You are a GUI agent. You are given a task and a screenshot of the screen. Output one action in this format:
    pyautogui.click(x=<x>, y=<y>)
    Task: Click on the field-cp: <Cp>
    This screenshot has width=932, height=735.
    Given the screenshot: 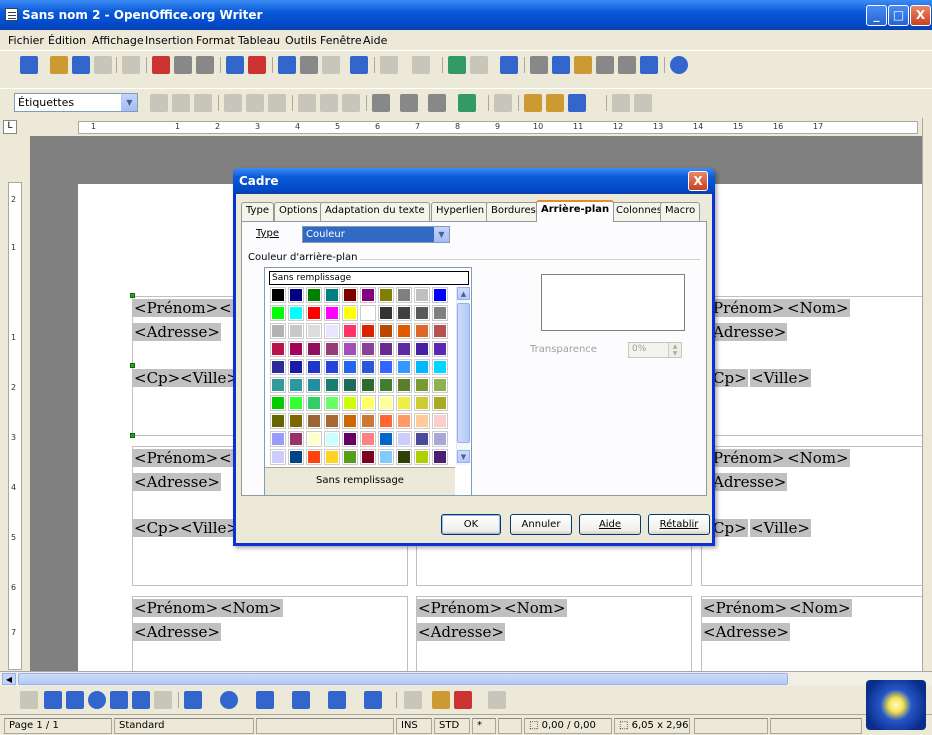 What is the action you would take?
    pyautogui.click(x=157, y=378)
    